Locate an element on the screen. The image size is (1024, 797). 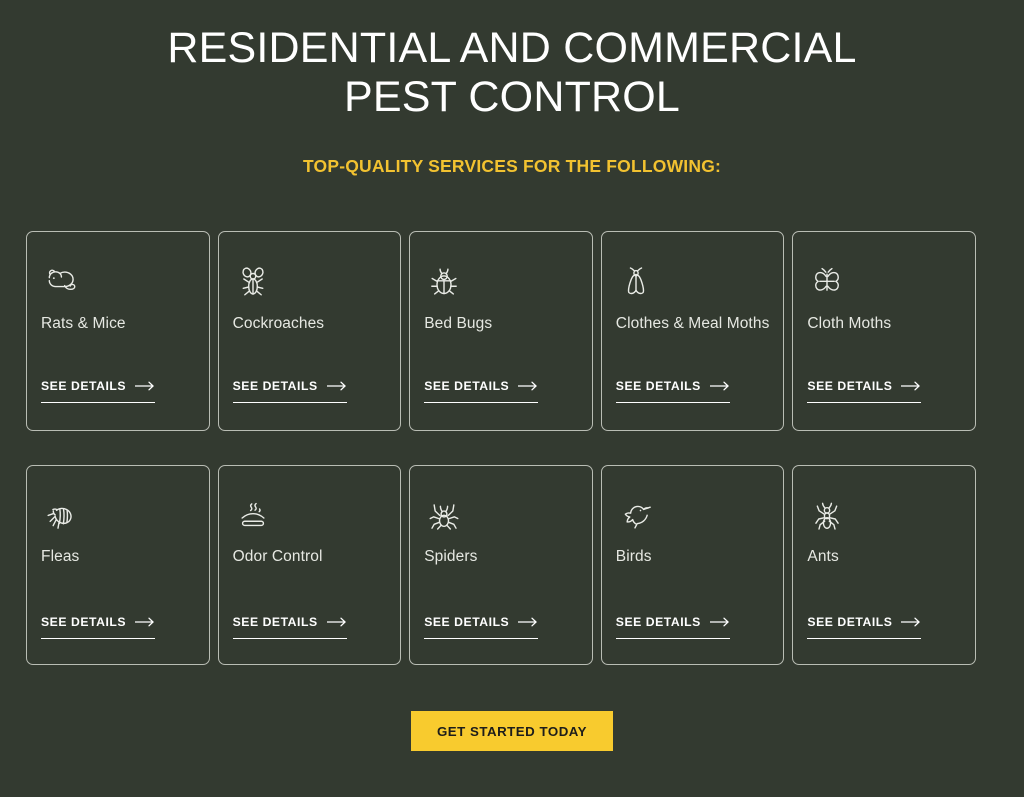
service-card-fleas: Fleas SEE DETAILS is located at coordinates (118, 565).